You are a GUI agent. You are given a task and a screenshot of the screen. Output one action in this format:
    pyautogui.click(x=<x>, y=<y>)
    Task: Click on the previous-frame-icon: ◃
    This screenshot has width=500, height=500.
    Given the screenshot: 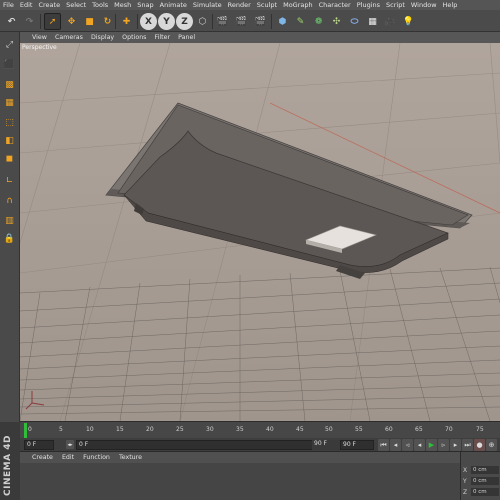 What is the action you would take?
    pyautogui.click(x=407, y=445)
    